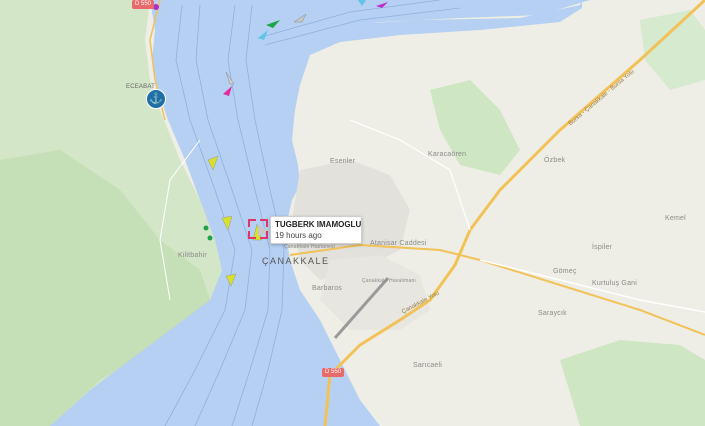 This screenshot has height=426, width=705. I want to click on place-label-kurtulus: Kurtuluş Gani, so click(615, 283).